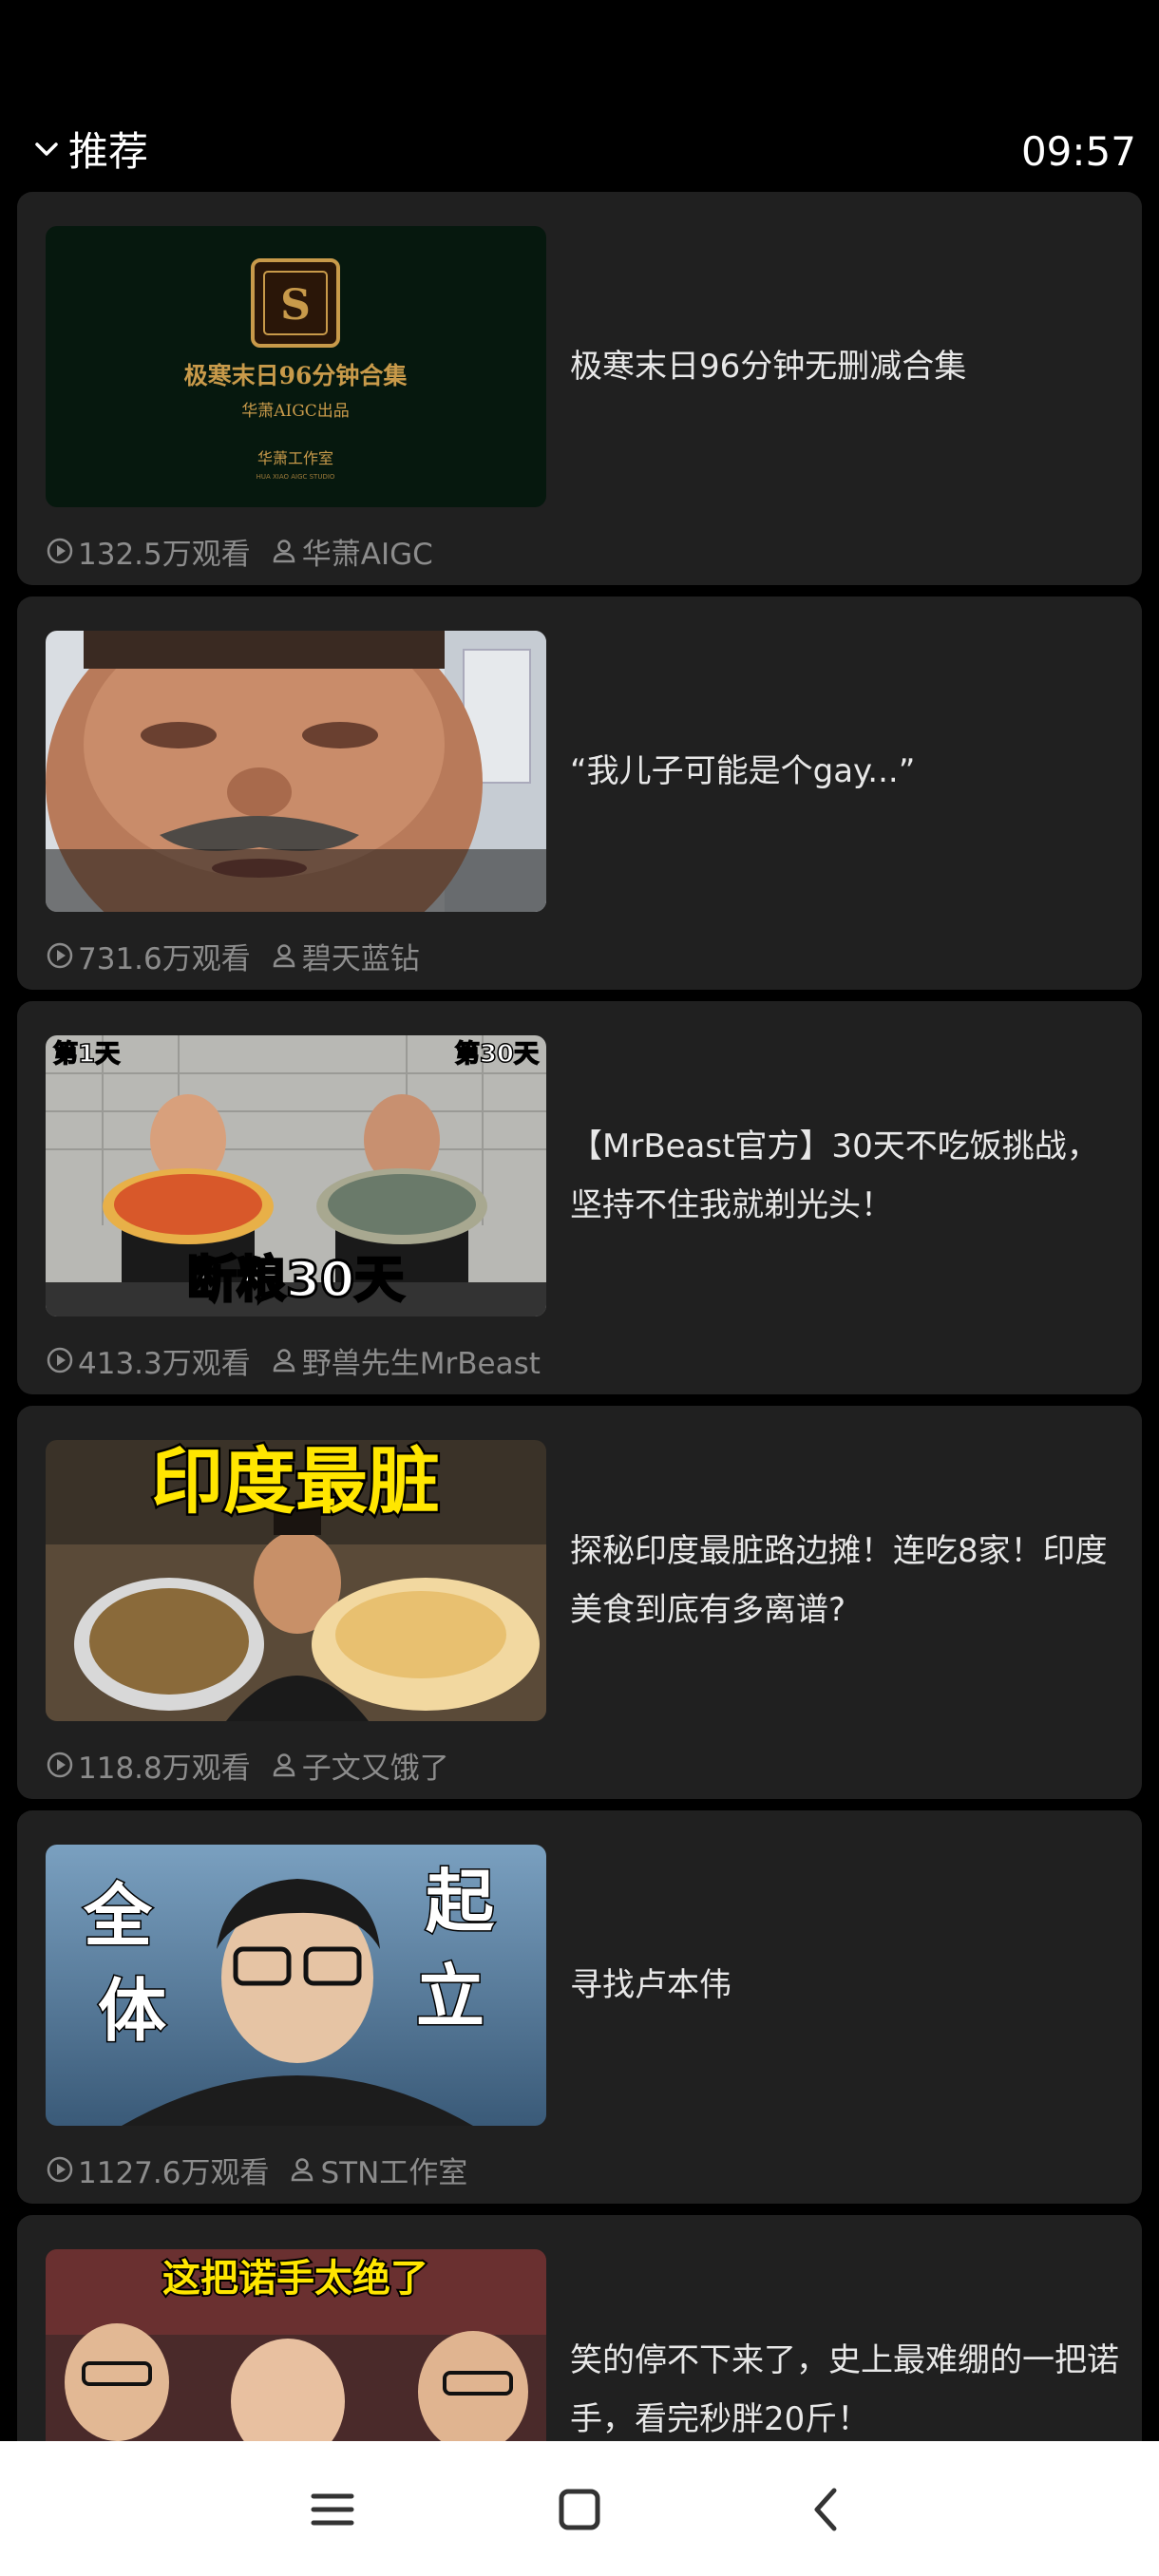 This screenshot has width=1159, height=2576. What do you see at coordinates (332, 2509) in the screenshot?
I see `menu-icon` at bounding box center [332, 2509].